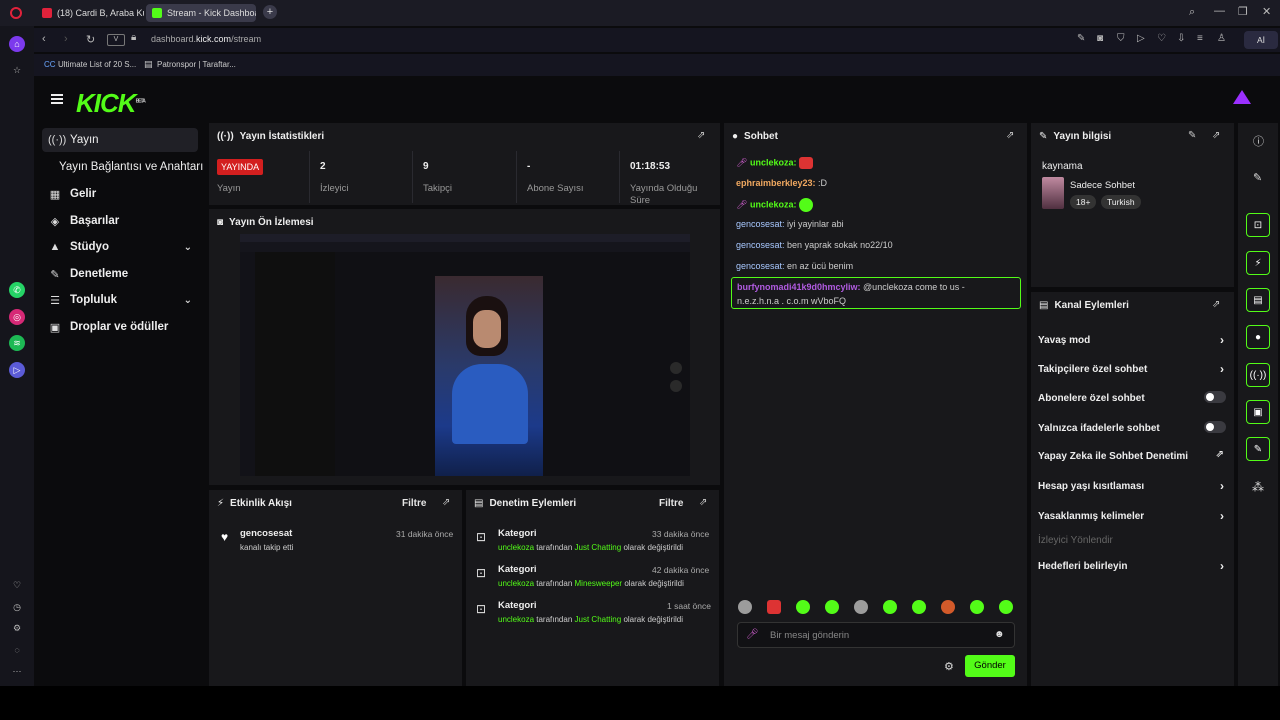  What do you see at coordinates (1192, 12) in the screenshot?
I see `search-tabs-icon: ⌕` at bounding box center [1192, 12].